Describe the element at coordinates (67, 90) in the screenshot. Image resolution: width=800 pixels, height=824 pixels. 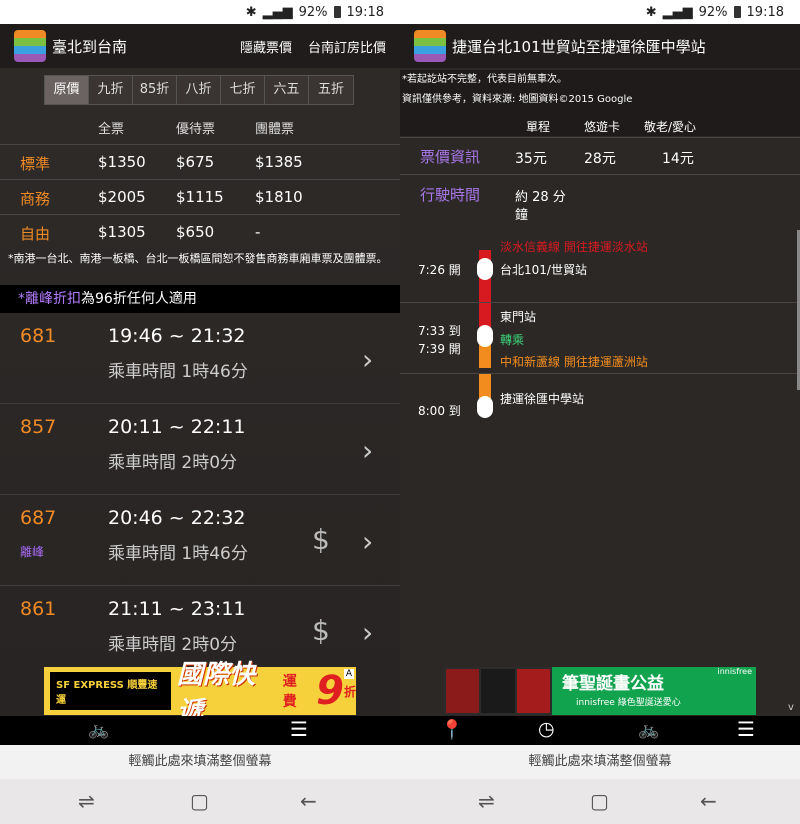
I see `tab-discount-original: 原價` at that location.